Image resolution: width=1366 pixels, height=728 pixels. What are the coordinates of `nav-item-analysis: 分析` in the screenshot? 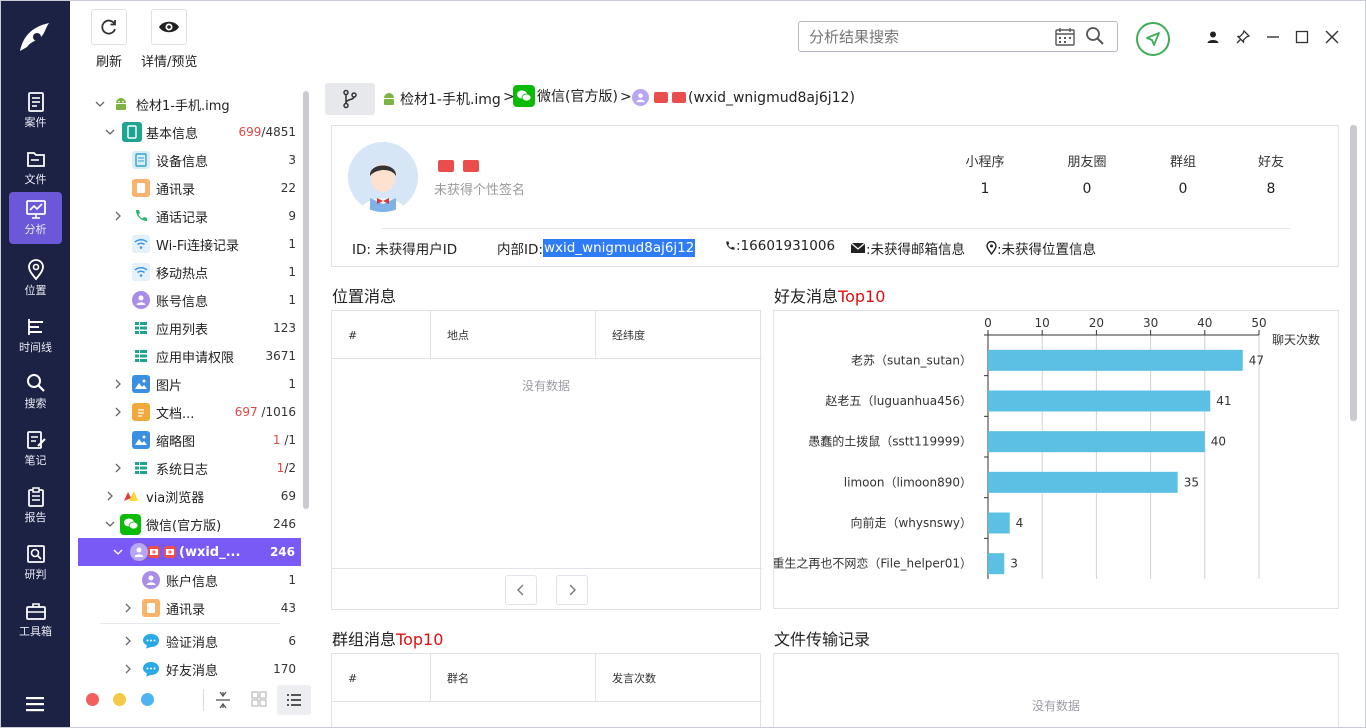 It's located at (35, 218).